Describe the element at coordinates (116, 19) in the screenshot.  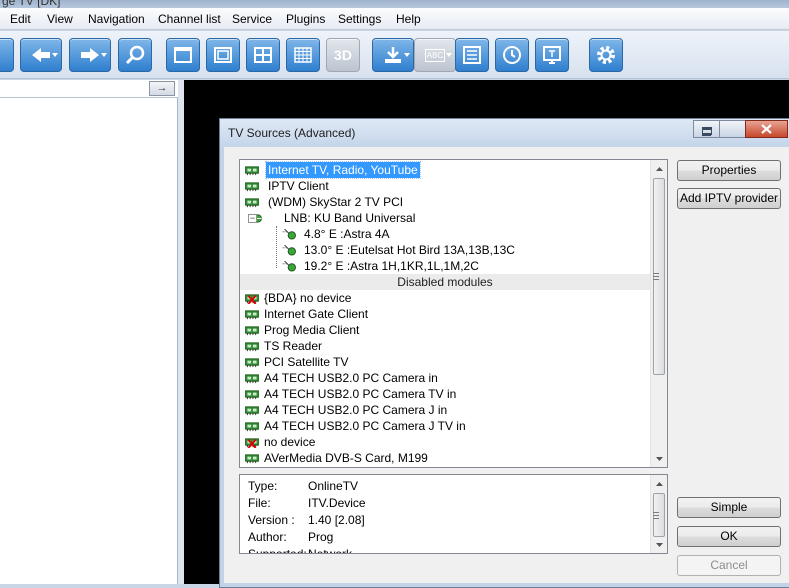
I see `menu-navigation: Navigation` at that location.